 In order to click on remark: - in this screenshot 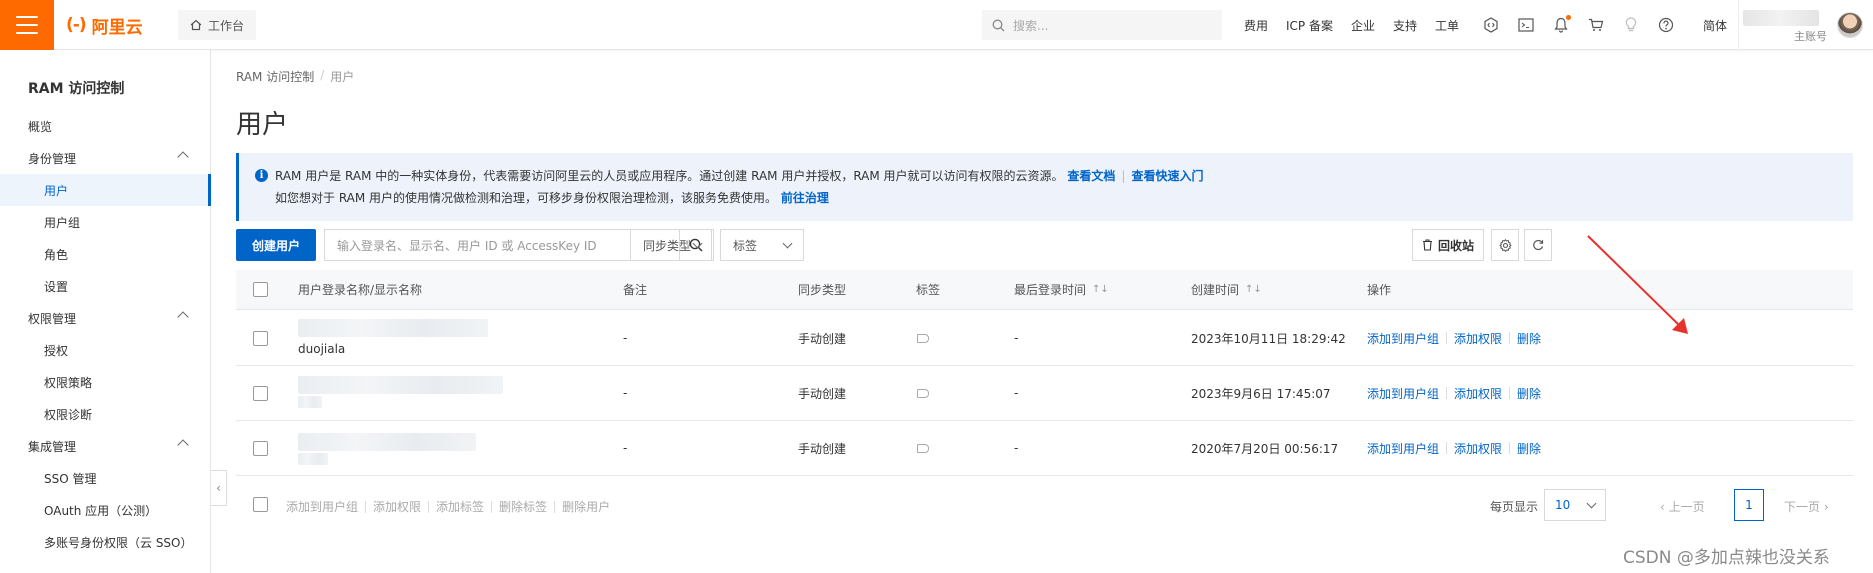, I will do `click(625, 338)`.